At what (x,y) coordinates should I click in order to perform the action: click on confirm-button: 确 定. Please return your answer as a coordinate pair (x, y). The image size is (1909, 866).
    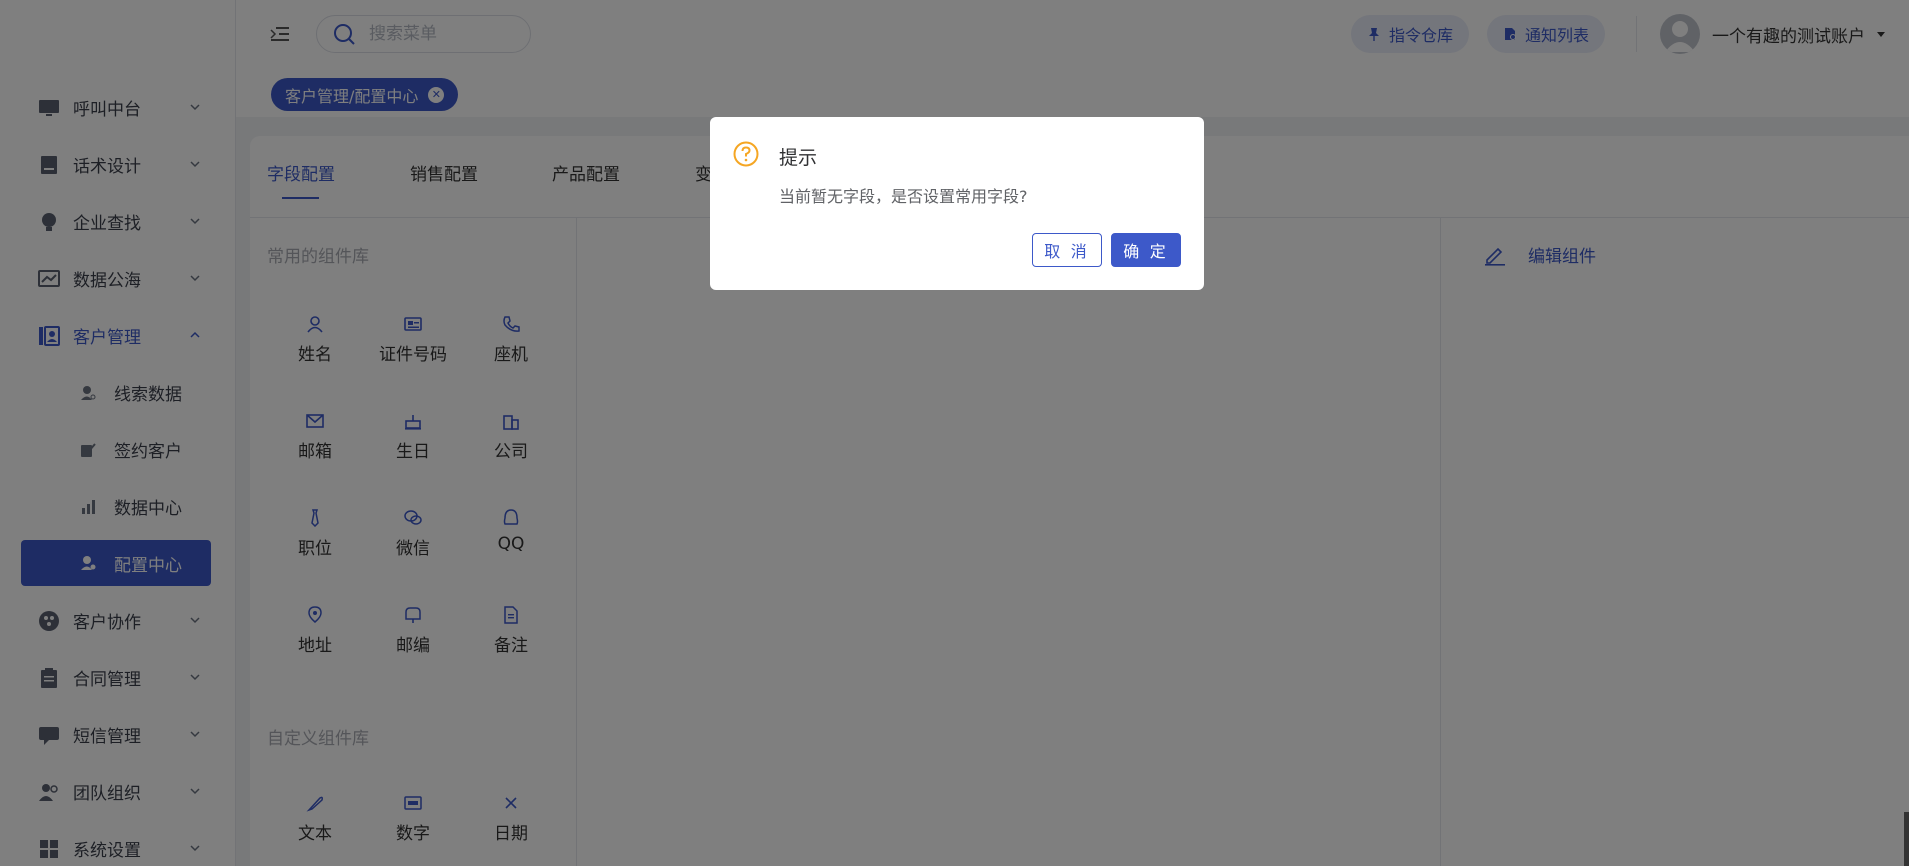
    Looking at the image, I should click on (1146, 250).